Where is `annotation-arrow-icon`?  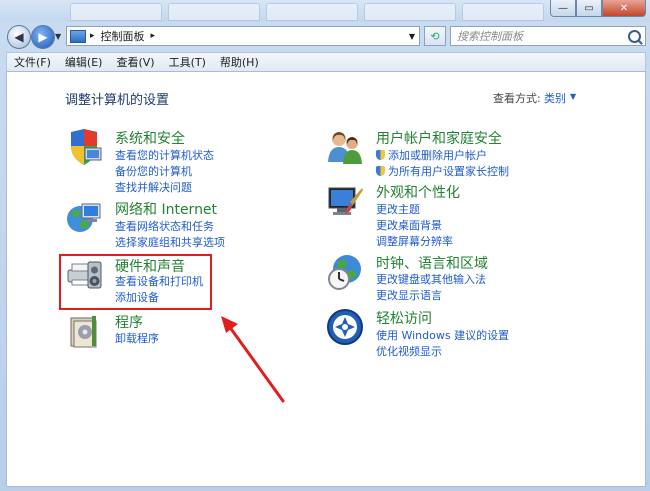
annotation-arrow-icon is located at coordinates (253, 359).